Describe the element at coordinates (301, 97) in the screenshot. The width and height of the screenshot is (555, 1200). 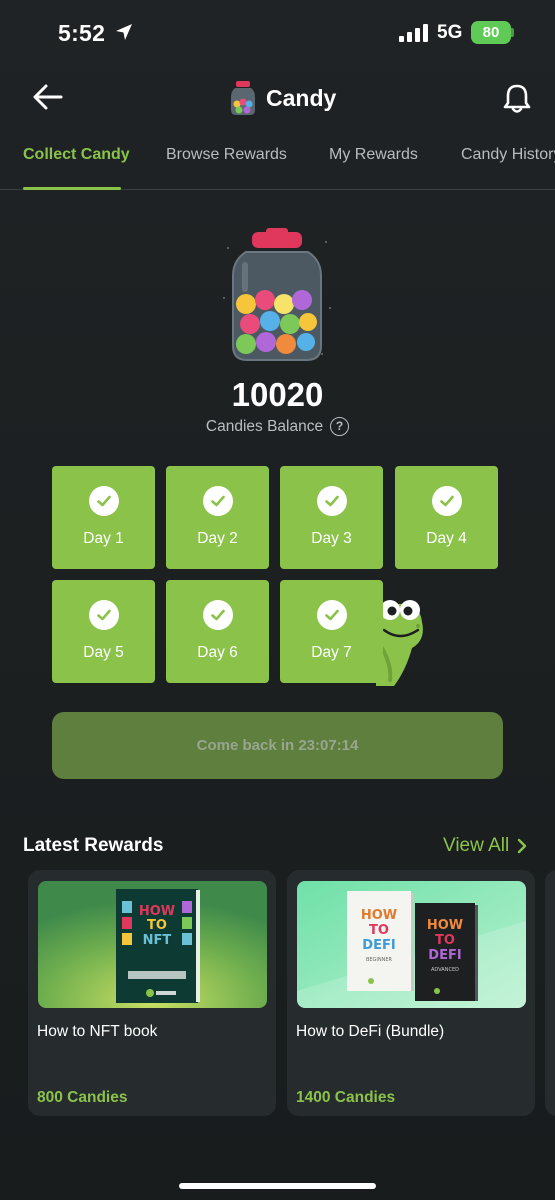
I see `page-title: Candy` at that location.